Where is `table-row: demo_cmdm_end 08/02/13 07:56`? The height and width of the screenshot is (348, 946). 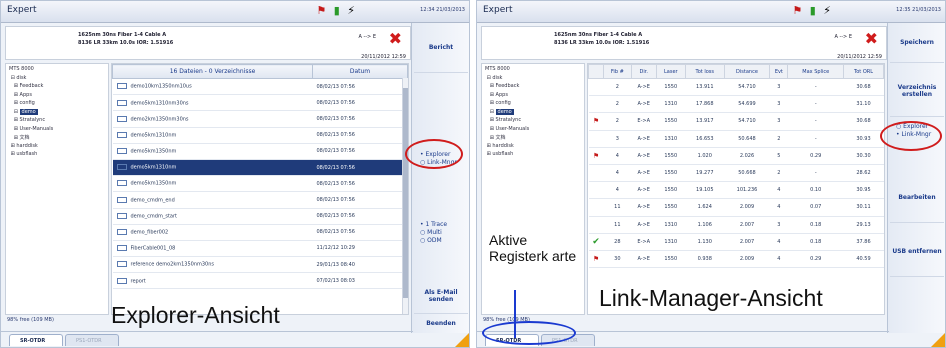 table-row: demo_cmdm_end 08/02/13 07:56 is located at coordinates (260, 200).